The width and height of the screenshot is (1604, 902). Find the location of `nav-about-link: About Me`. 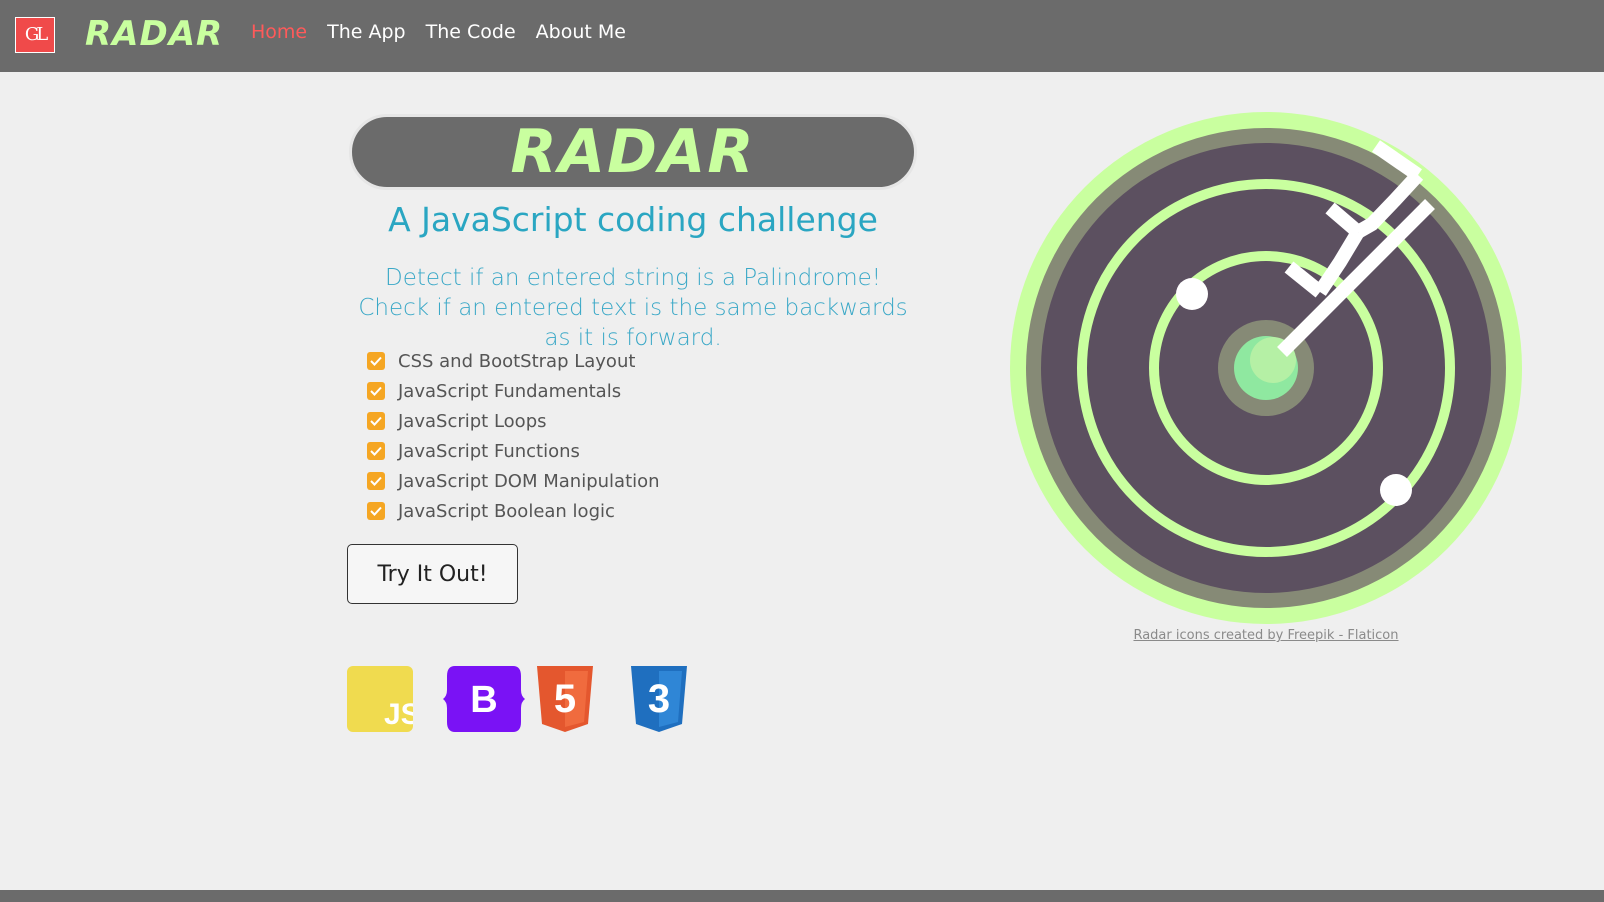

nav-about-link: About Me is located at coordinates (581, 32).